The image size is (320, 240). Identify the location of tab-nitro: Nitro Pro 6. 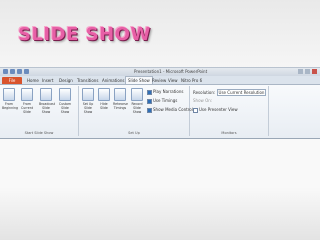
(191, 80).